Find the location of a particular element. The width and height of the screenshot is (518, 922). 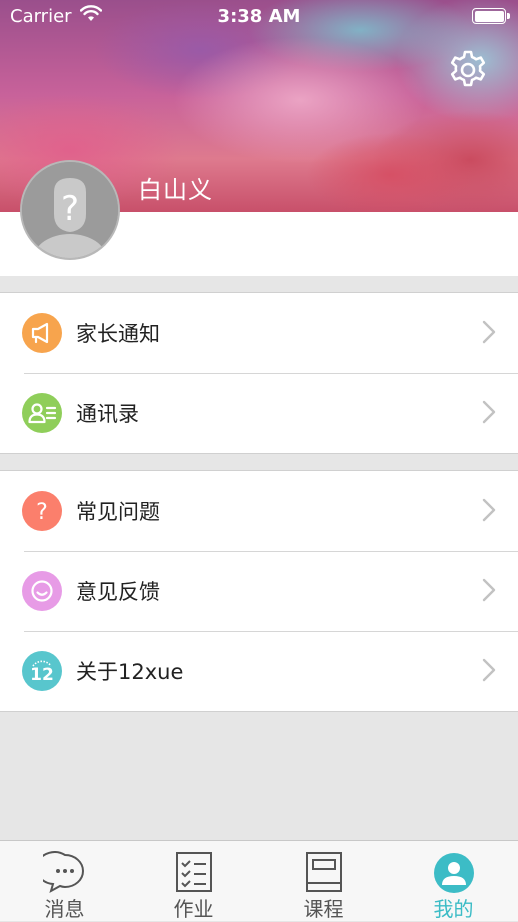

tab-label: 我的 is located at coordinates (453, 909).